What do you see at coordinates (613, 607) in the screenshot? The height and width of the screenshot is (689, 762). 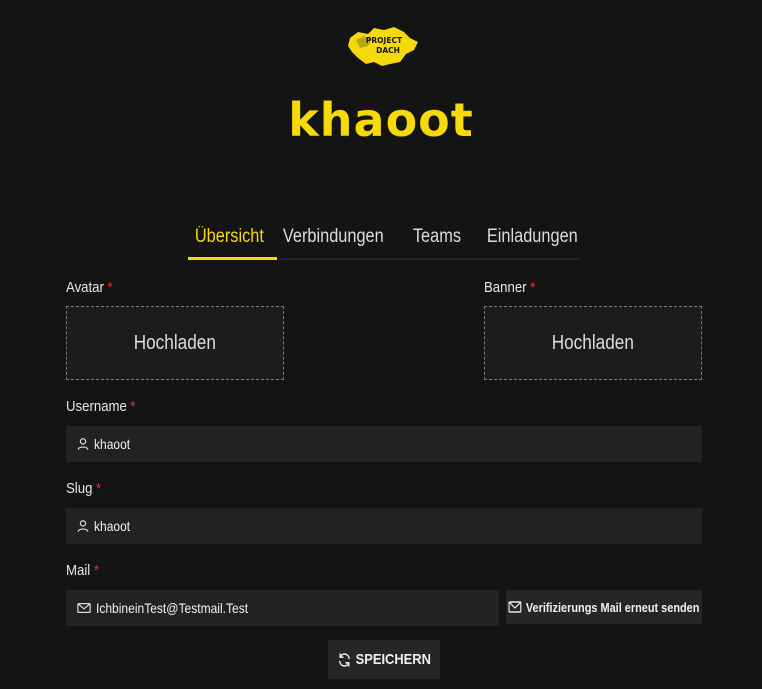 I see `resend-verification-label: Verifizierungs Mail erneut senden` at bounding box center [613, 607].